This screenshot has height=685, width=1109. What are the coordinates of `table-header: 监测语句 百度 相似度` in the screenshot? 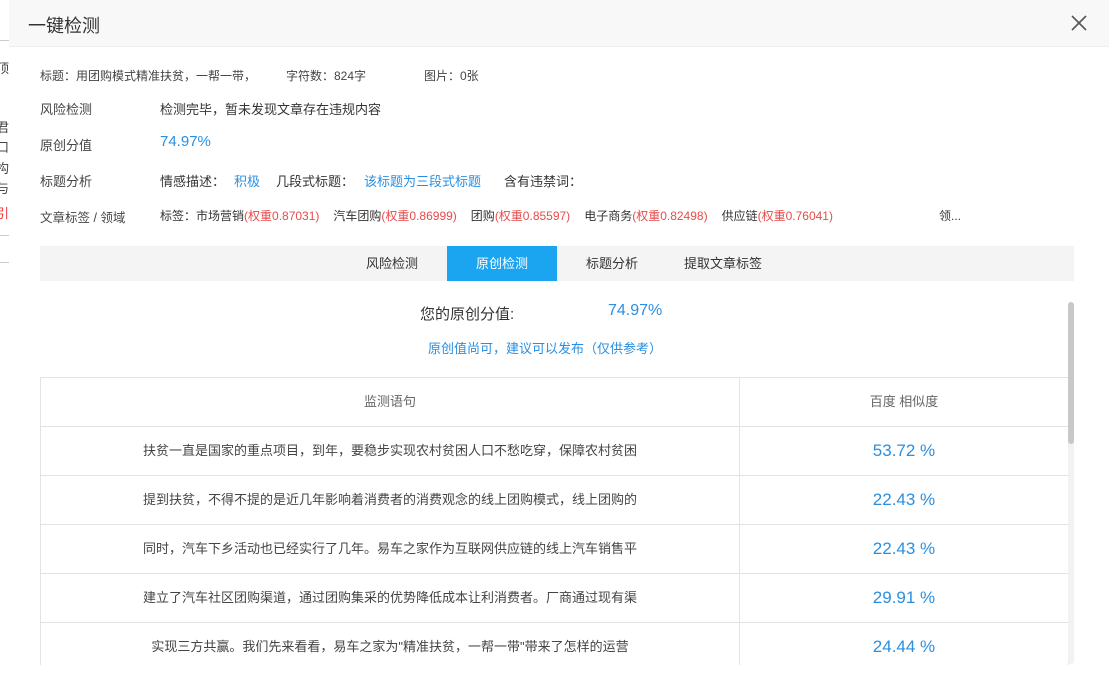 It's located at (555, 402).